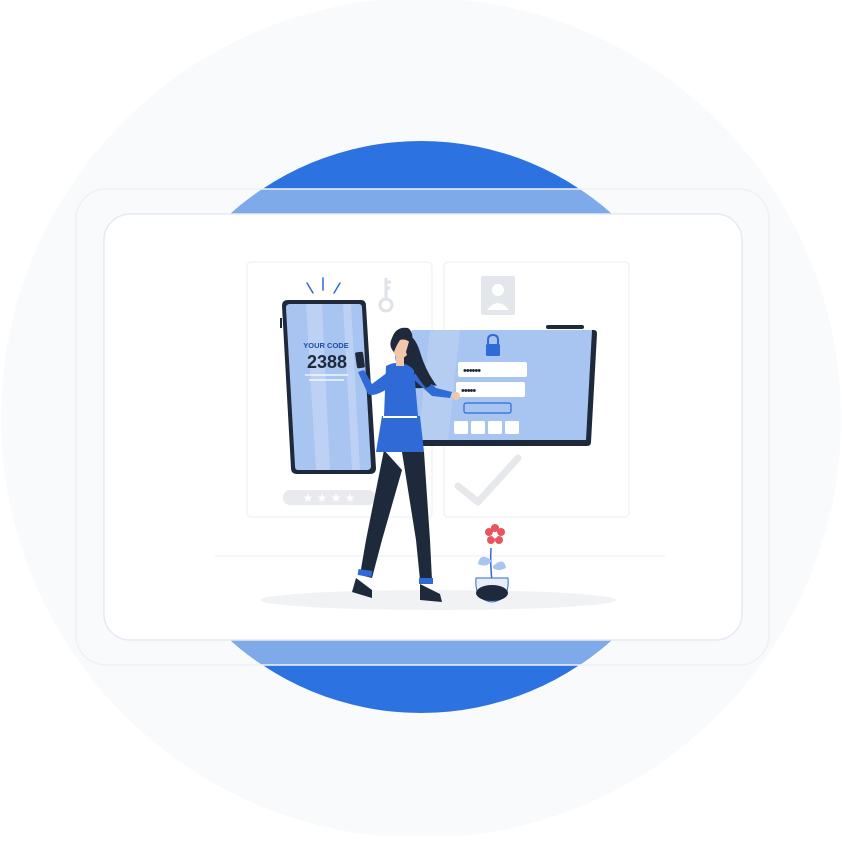 The height and width of the screenshot is (841, 842). What do you see at coordinates (327, 362) in the screenshot?
I see `code-value: 2388` at bounding box center [327, 362].